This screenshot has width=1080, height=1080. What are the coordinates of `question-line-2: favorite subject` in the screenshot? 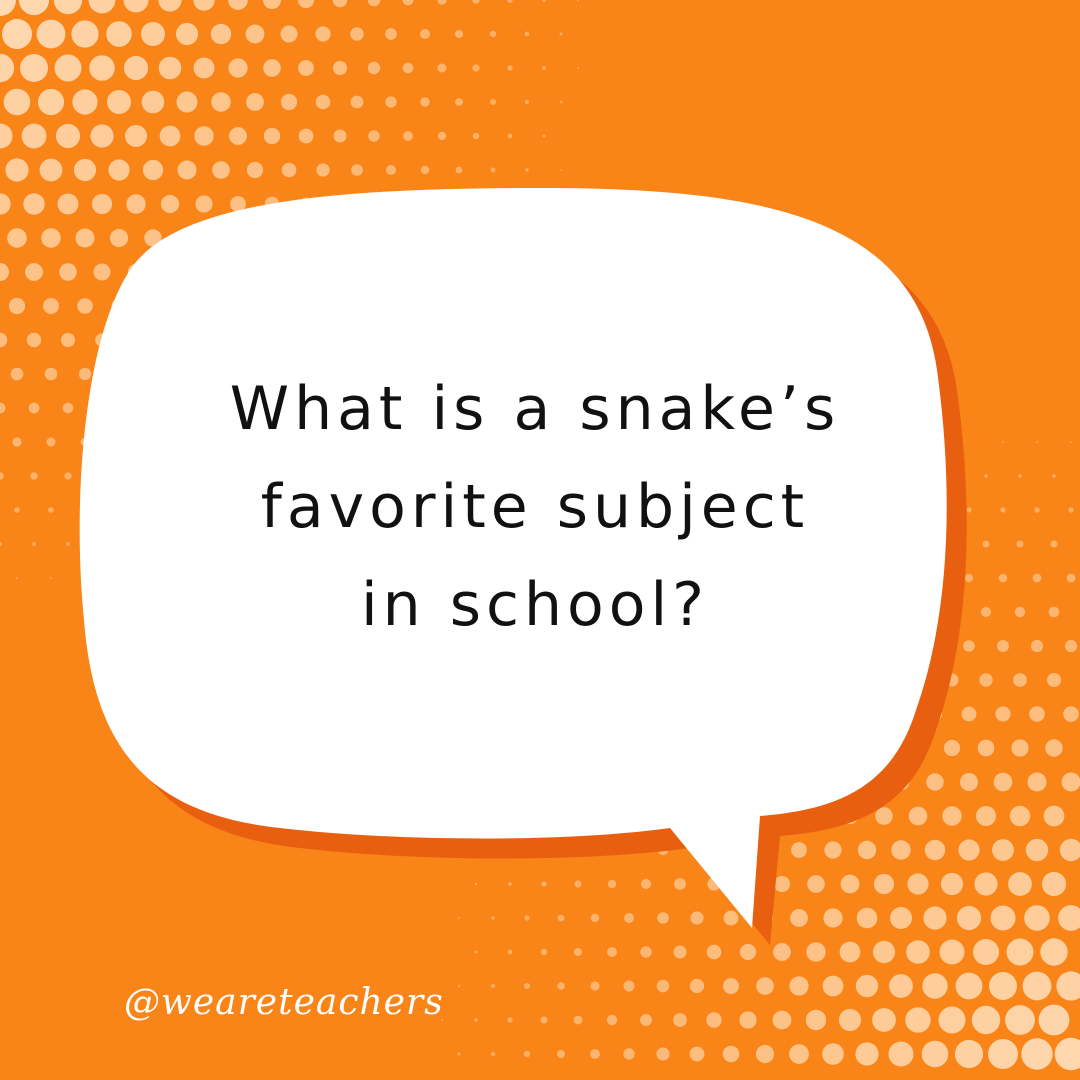 It's located at (535, 507).